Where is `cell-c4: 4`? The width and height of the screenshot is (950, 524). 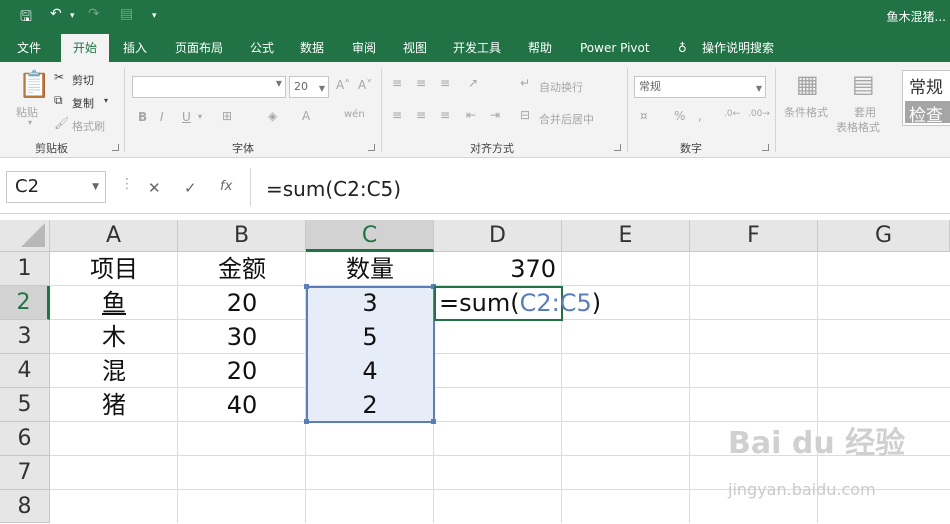
cell-c4: 4 is located at coordinates (370, 371).